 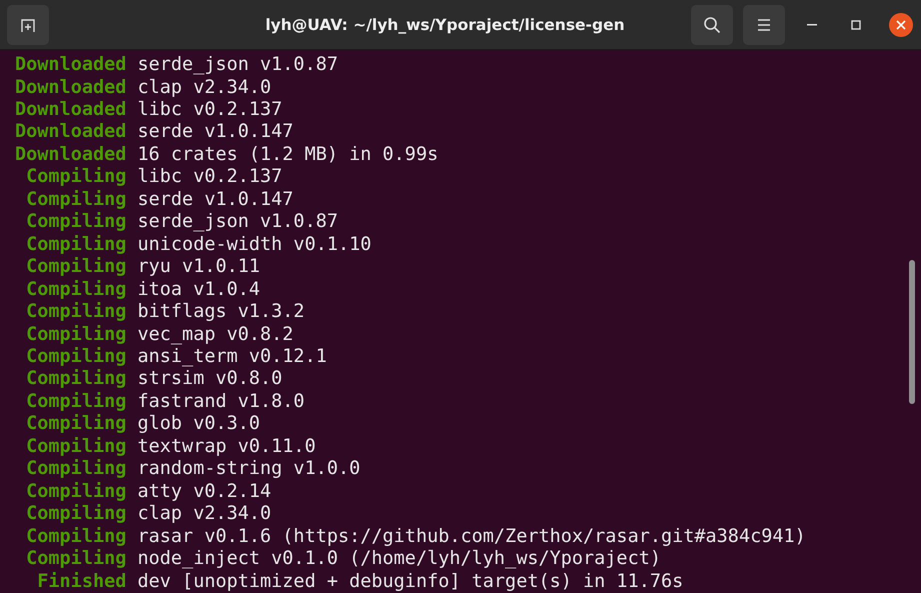 What do you see at coordinates (399, 559) in the screenshot?
I see `output-text: node_inject v0.1.0 (/home/lyh/lyh_ws/Yporaject)` at bounding box center [399, 559].